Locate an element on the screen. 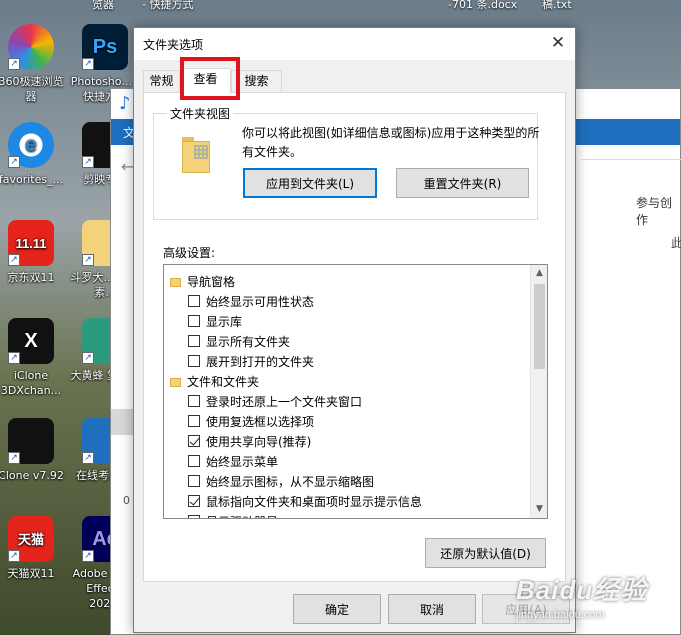  iclone-3dx-icon: X ↗ is located at coordinates (31, 341).